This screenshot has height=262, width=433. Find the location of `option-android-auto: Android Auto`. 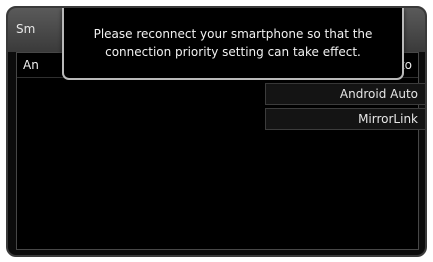

option-android-auto: Android Auto is located at coordinates (345, 94).